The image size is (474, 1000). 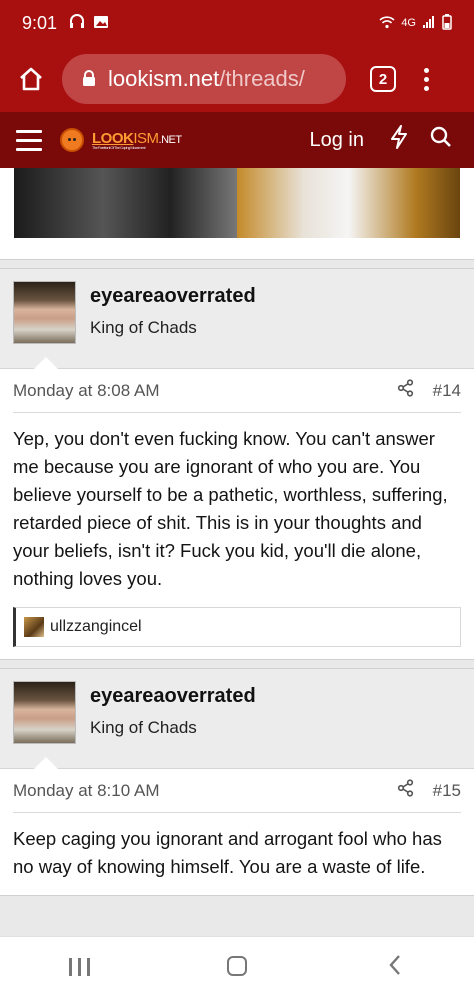 What do you see at coordinates (447, 391) in the screenshot?
I see `post-number: #14` at bounding box center [447, 391].